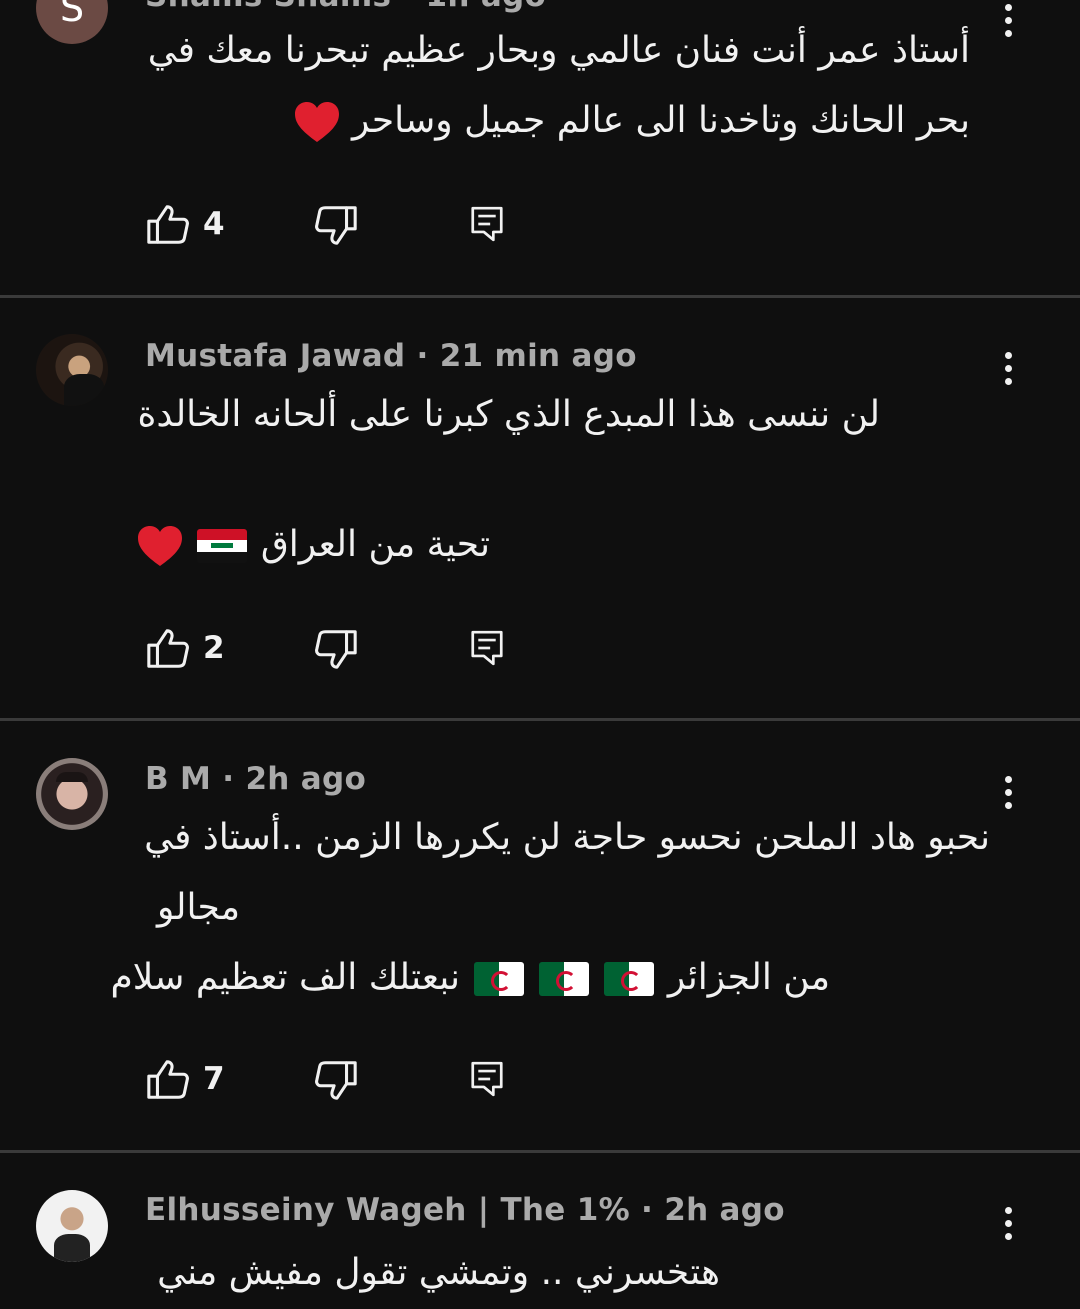 The height and width of the screenshot is (1309, 1080). Describe the element at coordinates (222, 546) in the screenshot. I see `iraq-flag-emoji` at that location.